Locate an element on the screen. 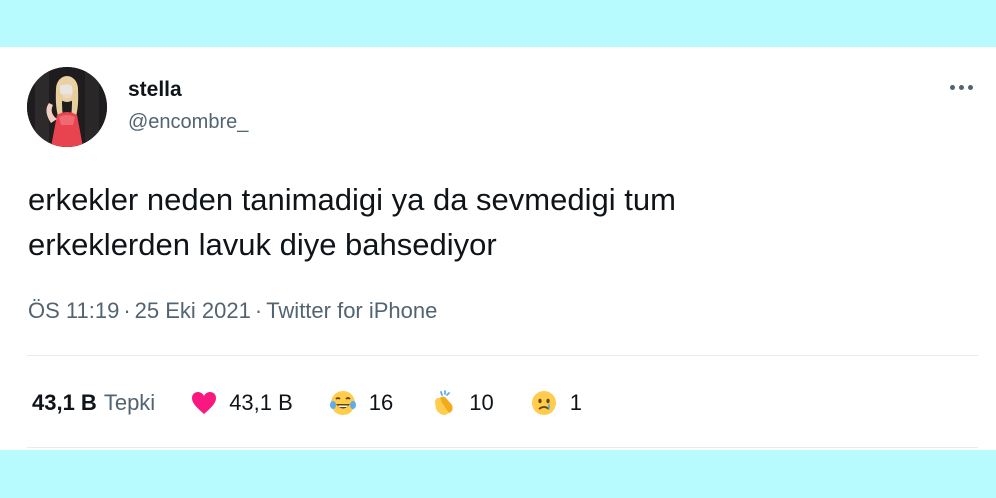  avatar is located at coordinates (67, 107).